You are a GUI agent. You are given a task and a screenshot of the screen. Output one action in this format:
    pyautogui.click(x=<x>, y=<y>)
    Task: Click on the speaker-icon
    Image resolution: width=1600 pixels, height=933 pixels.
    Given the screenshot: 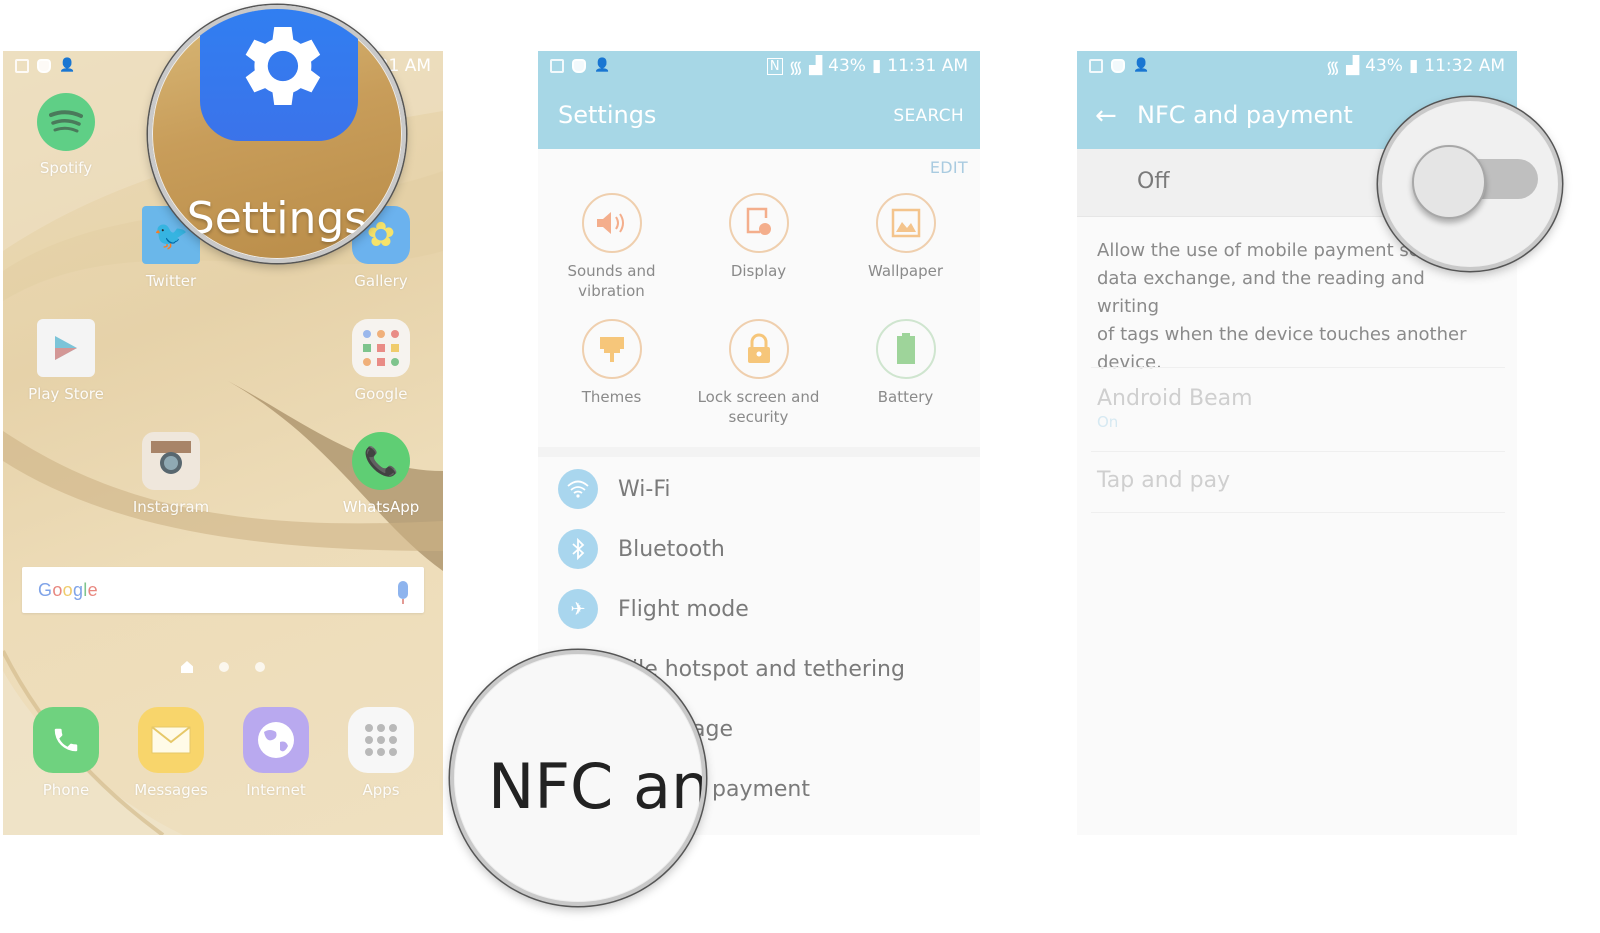 What is the action you would take?
    pyautogui.click(x=611, y=223)
    